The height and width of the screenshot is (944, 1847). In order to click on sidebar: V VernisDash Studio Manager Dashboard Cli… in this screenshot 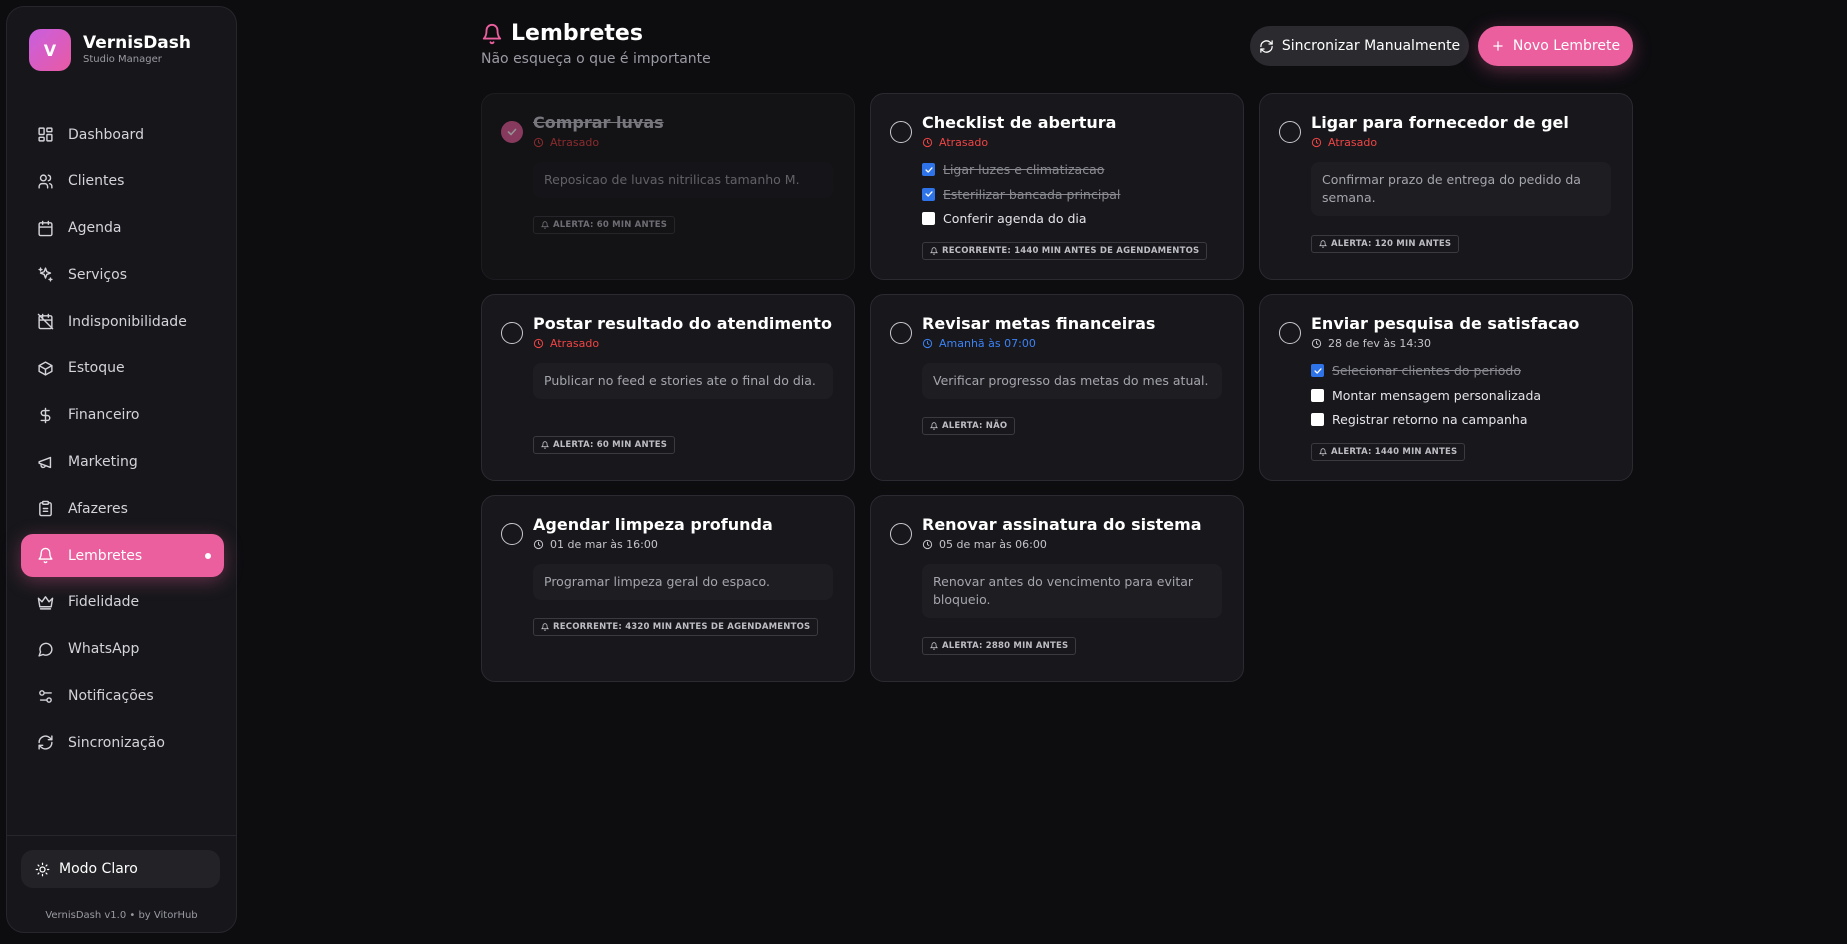, I will do `click(121, 469)`.